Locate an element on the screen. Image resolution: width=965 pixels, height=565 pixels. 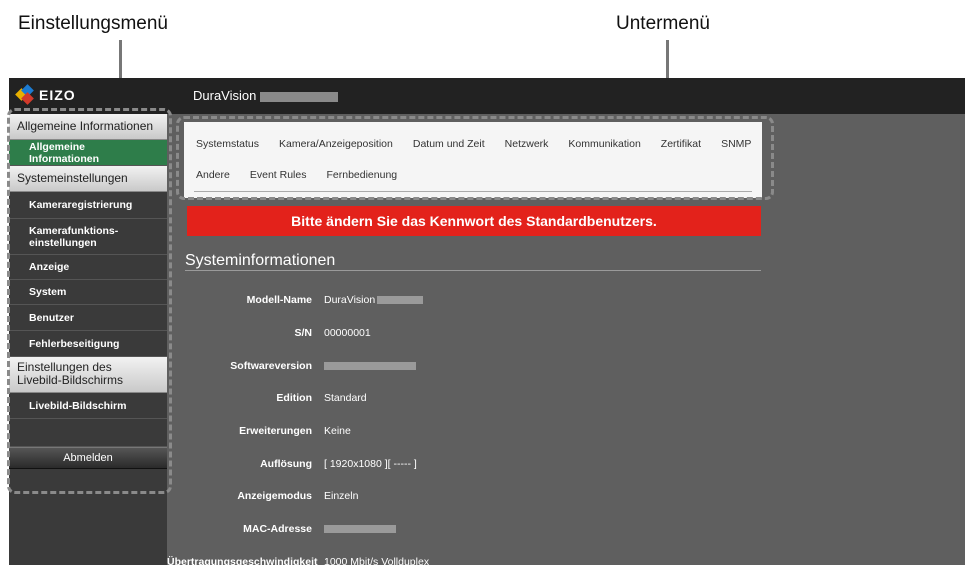
title-divider is located at coordinates (473, 270).